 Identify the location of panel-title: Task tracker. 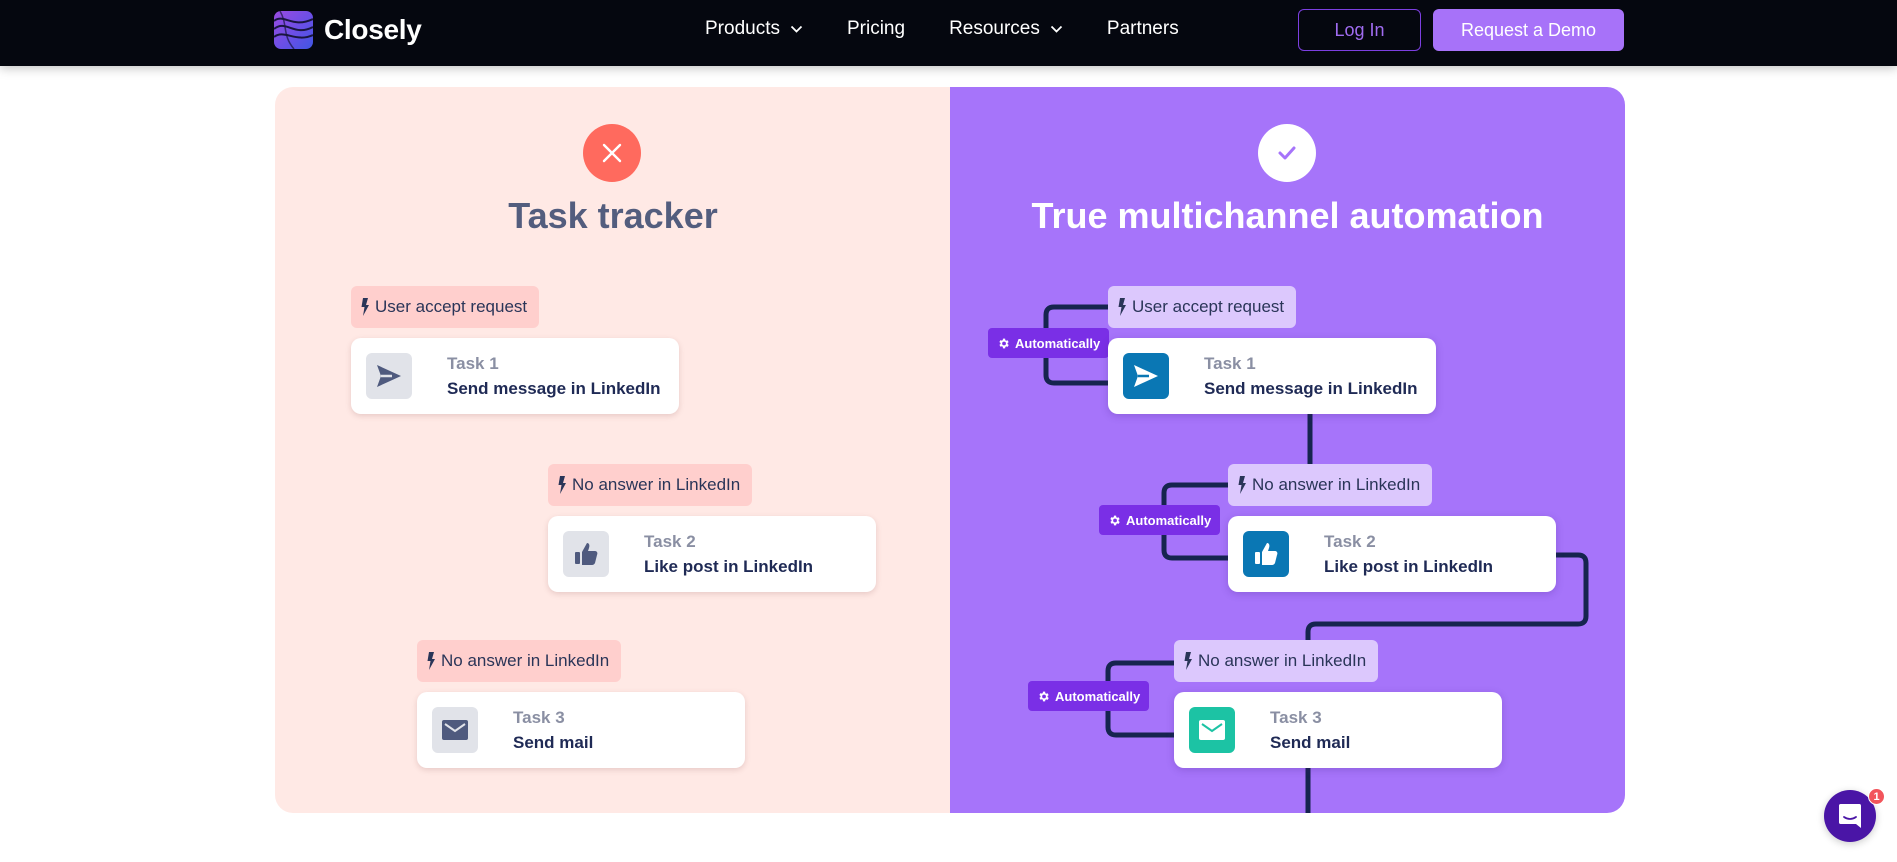
(613, 215).